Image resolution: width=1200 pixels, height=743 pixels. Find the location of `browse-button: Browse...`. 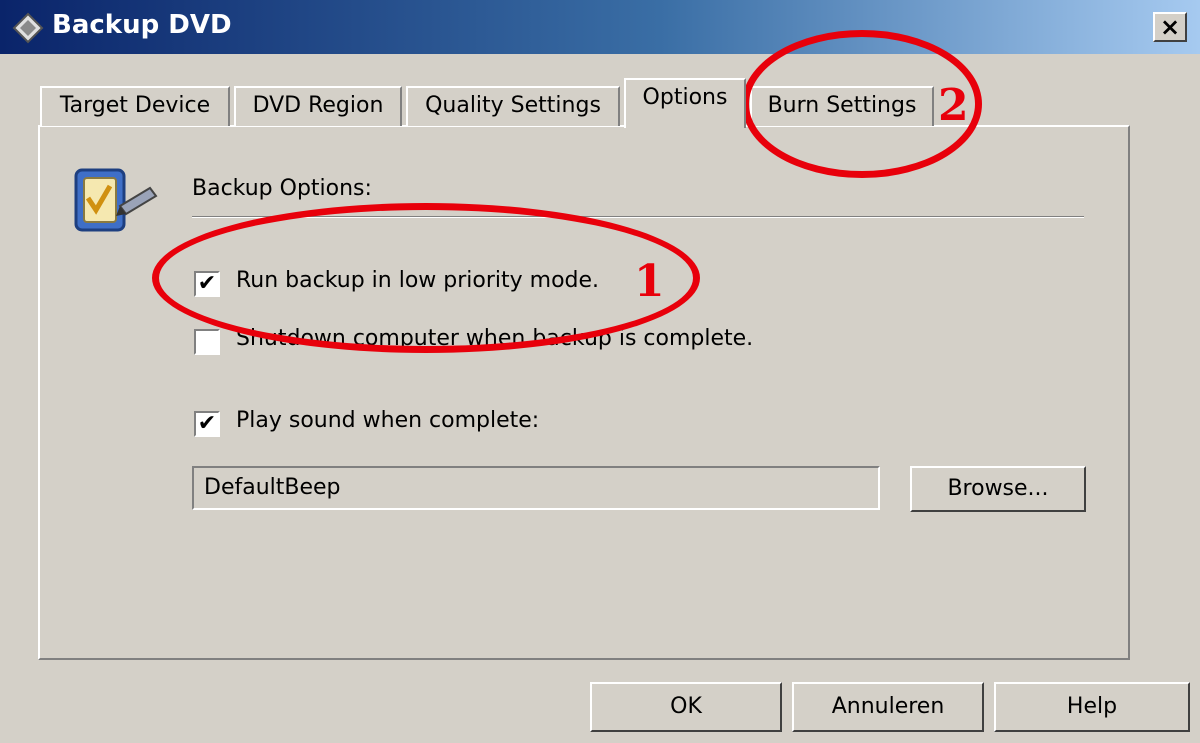

browse-button: Browse... is located at coordinates (998, 489).